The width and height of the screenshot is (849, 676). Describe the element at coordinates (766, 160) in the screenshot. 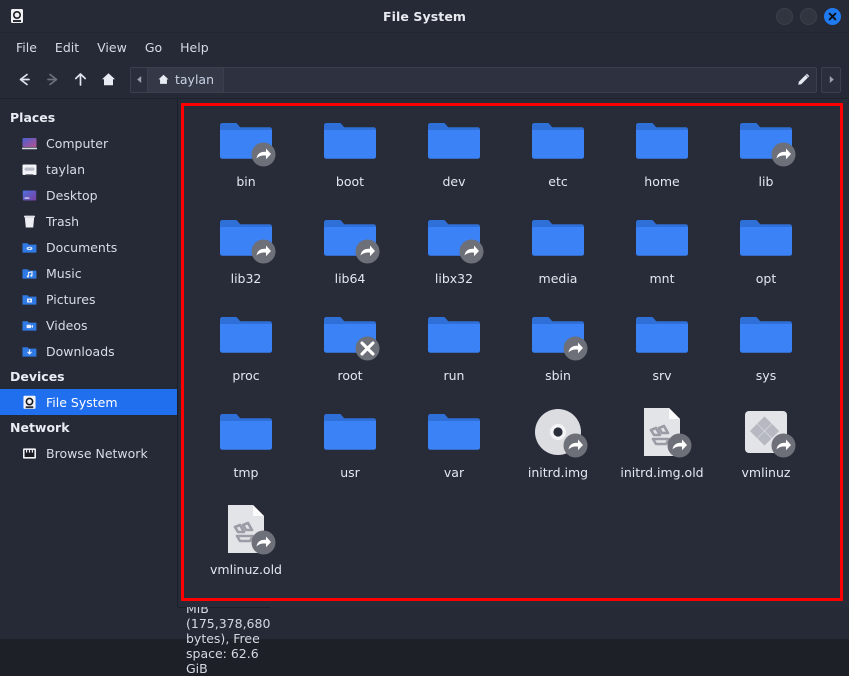

I see `file-item-lib: lib` at that location.